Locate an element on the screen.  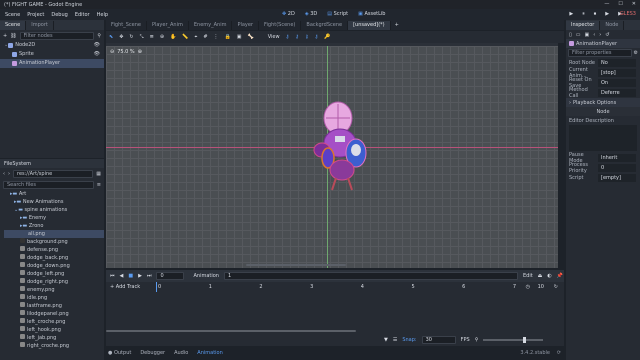
add-scene-tab-icon: + is located at coordinates (397, 25).